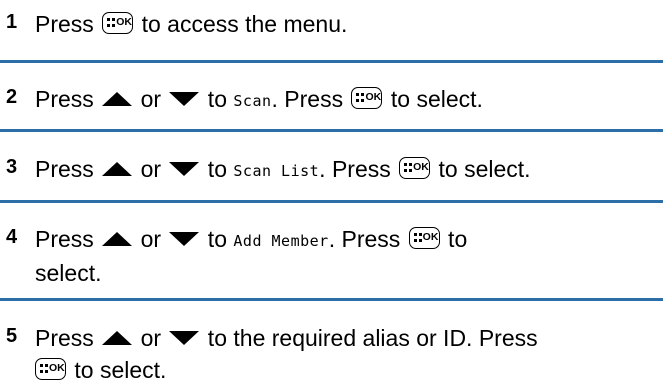 The image size is (663, 392). I want to click on step-text-after-key: to access the menu., so click(241, 24).